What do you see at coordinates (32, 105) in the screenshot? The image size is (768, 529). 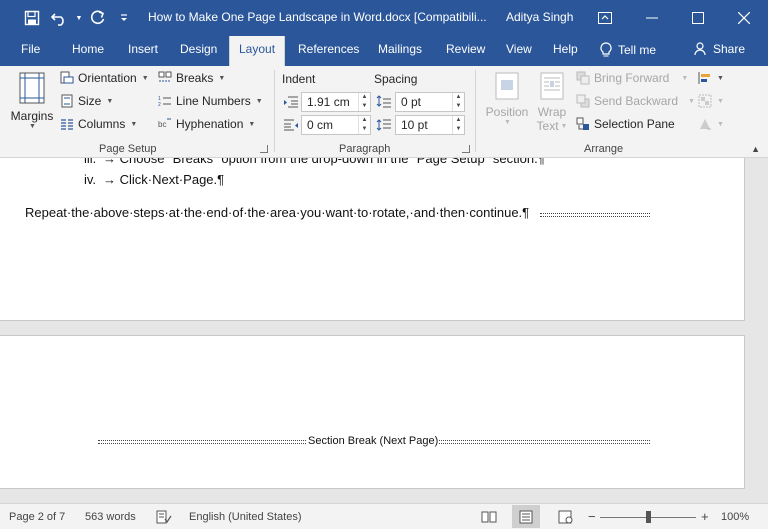 I see `margins-button: Margins ▼` at bounding box center [32, 105].